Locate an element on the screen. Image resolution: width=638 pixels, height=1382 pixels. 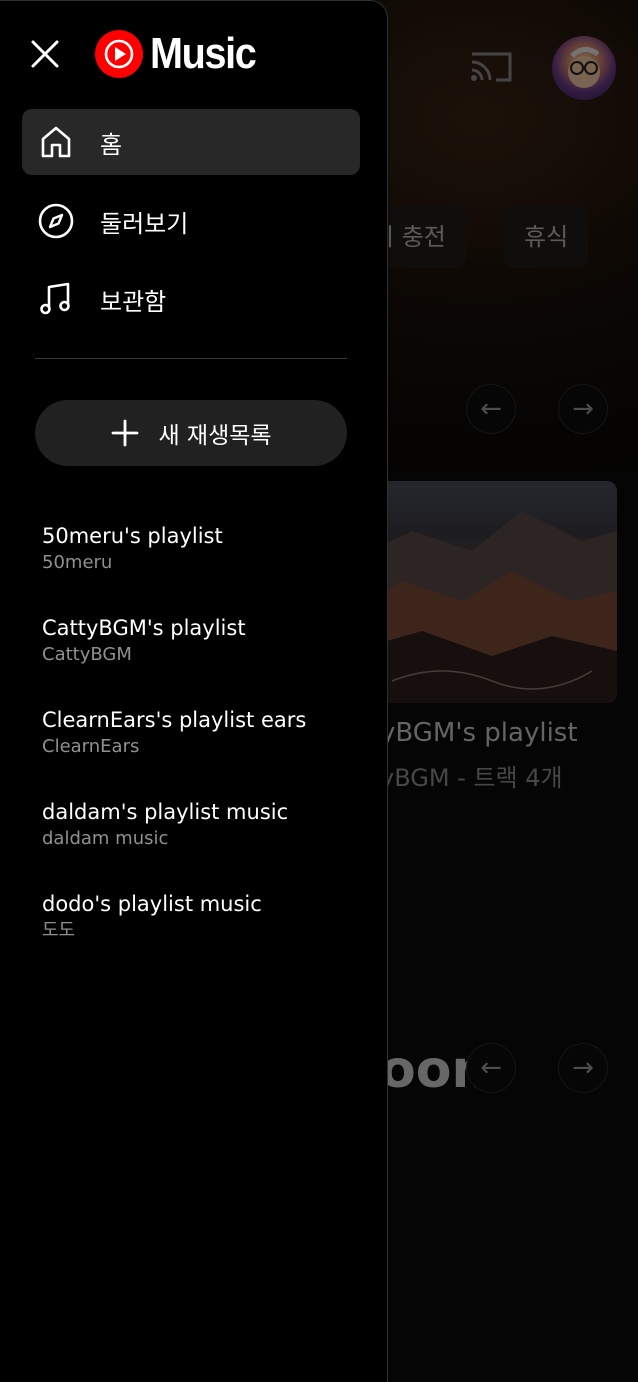
playlist-title: CattyBGM's playlist is located at coordinates (144, 628).